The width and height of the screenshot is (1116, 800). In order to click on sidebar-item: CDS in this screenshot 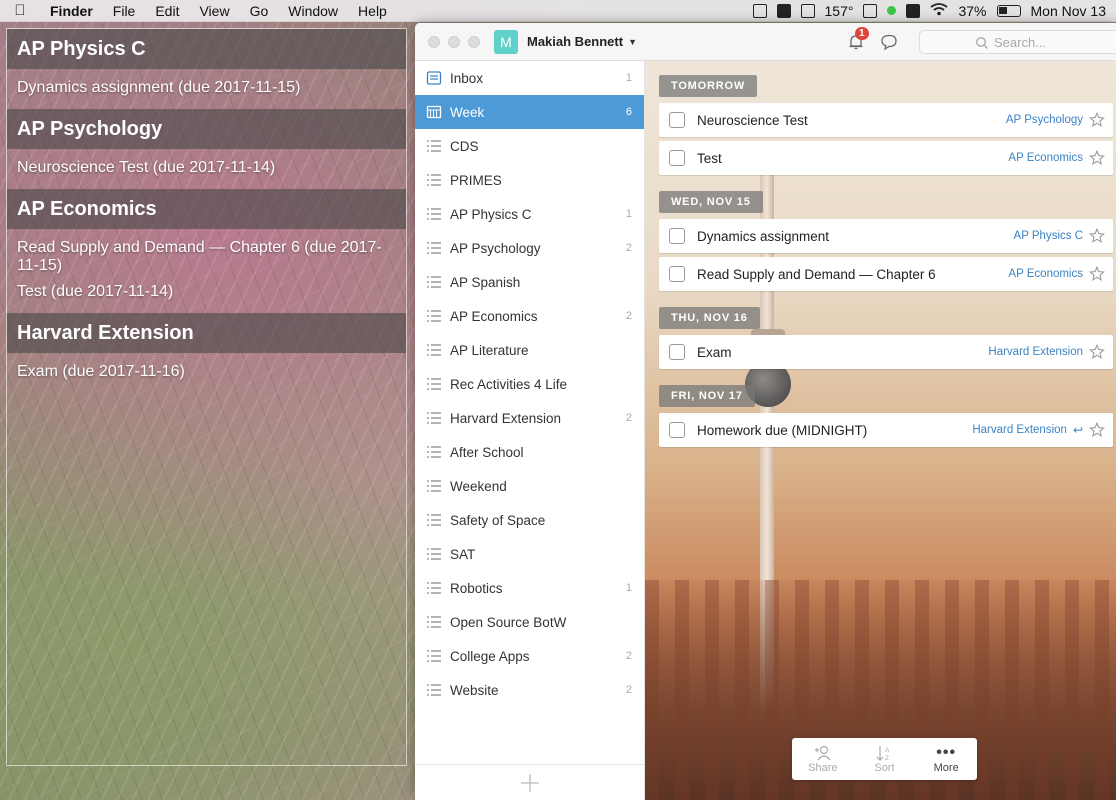, I will do `click(529, 146)`.